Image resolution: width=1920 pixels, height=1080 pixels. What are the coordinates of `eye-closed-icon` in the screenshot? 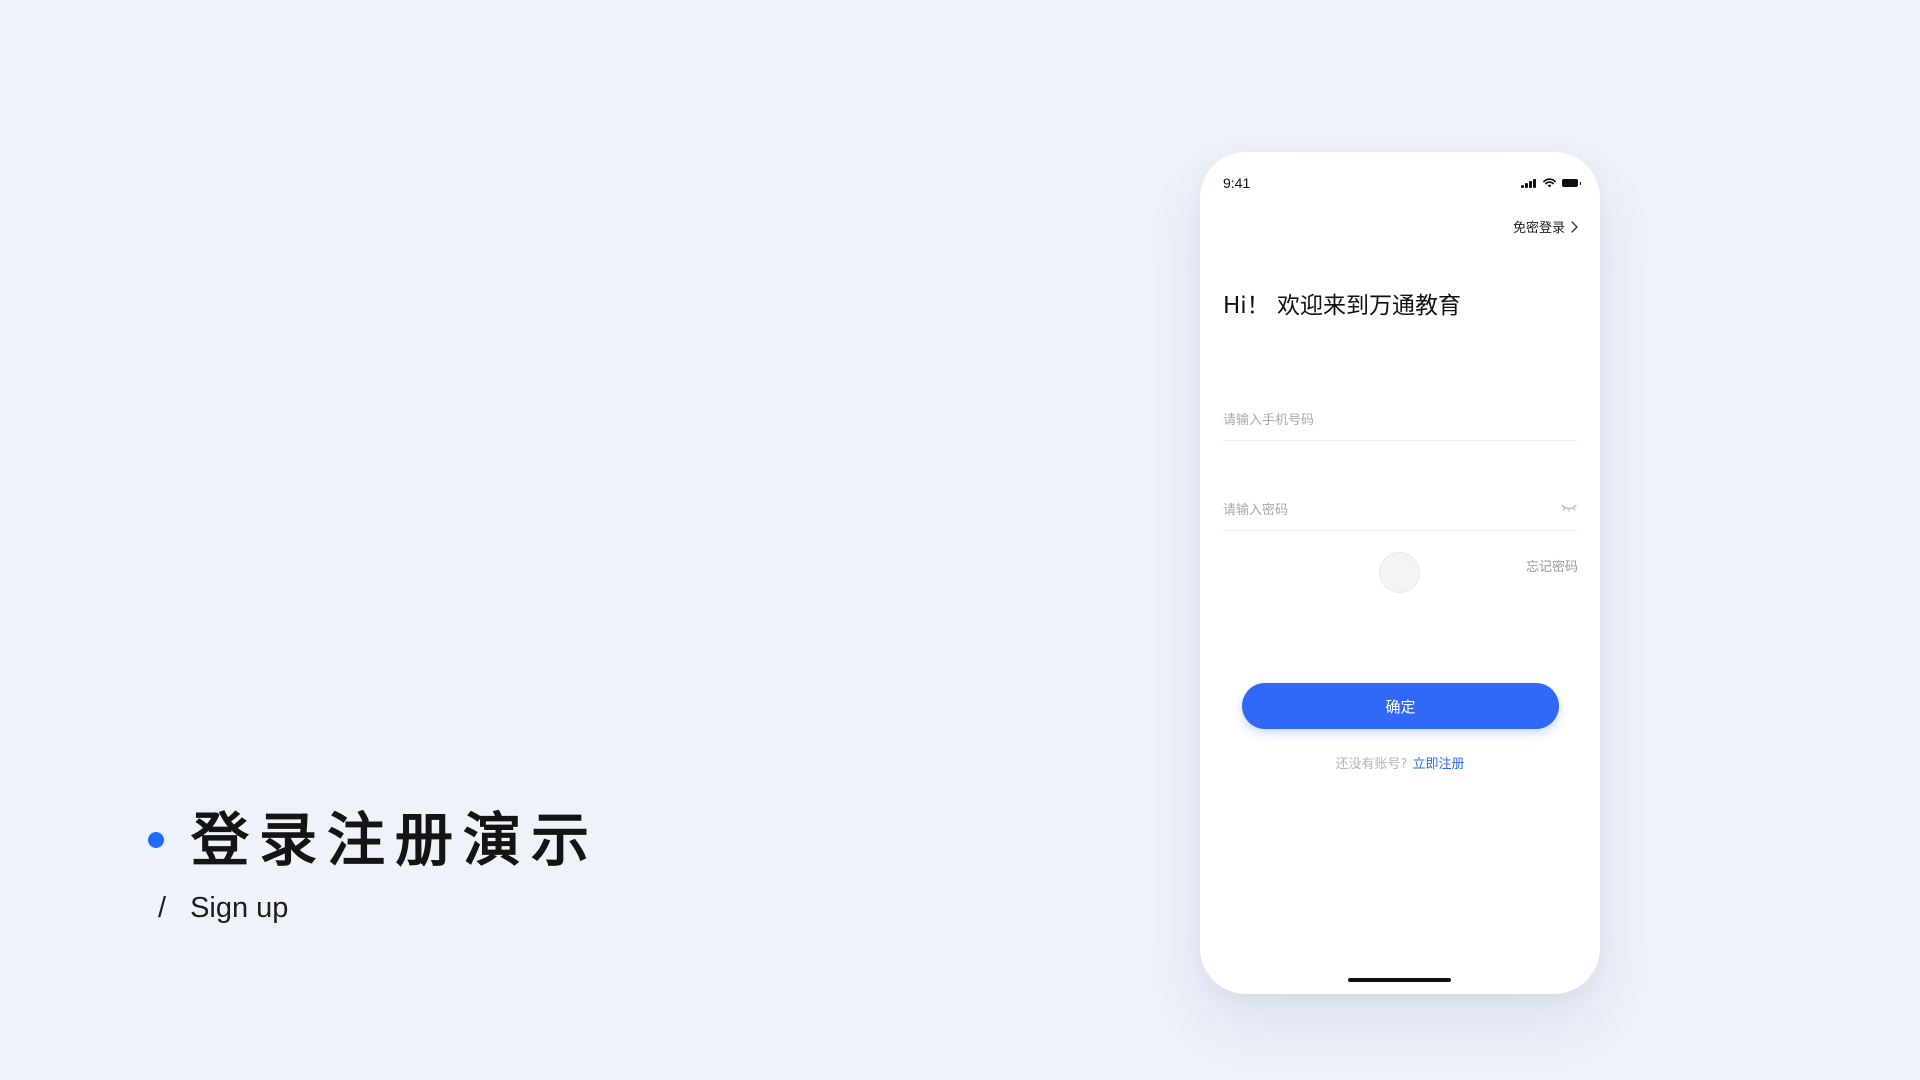 It's located at (1569, 508).